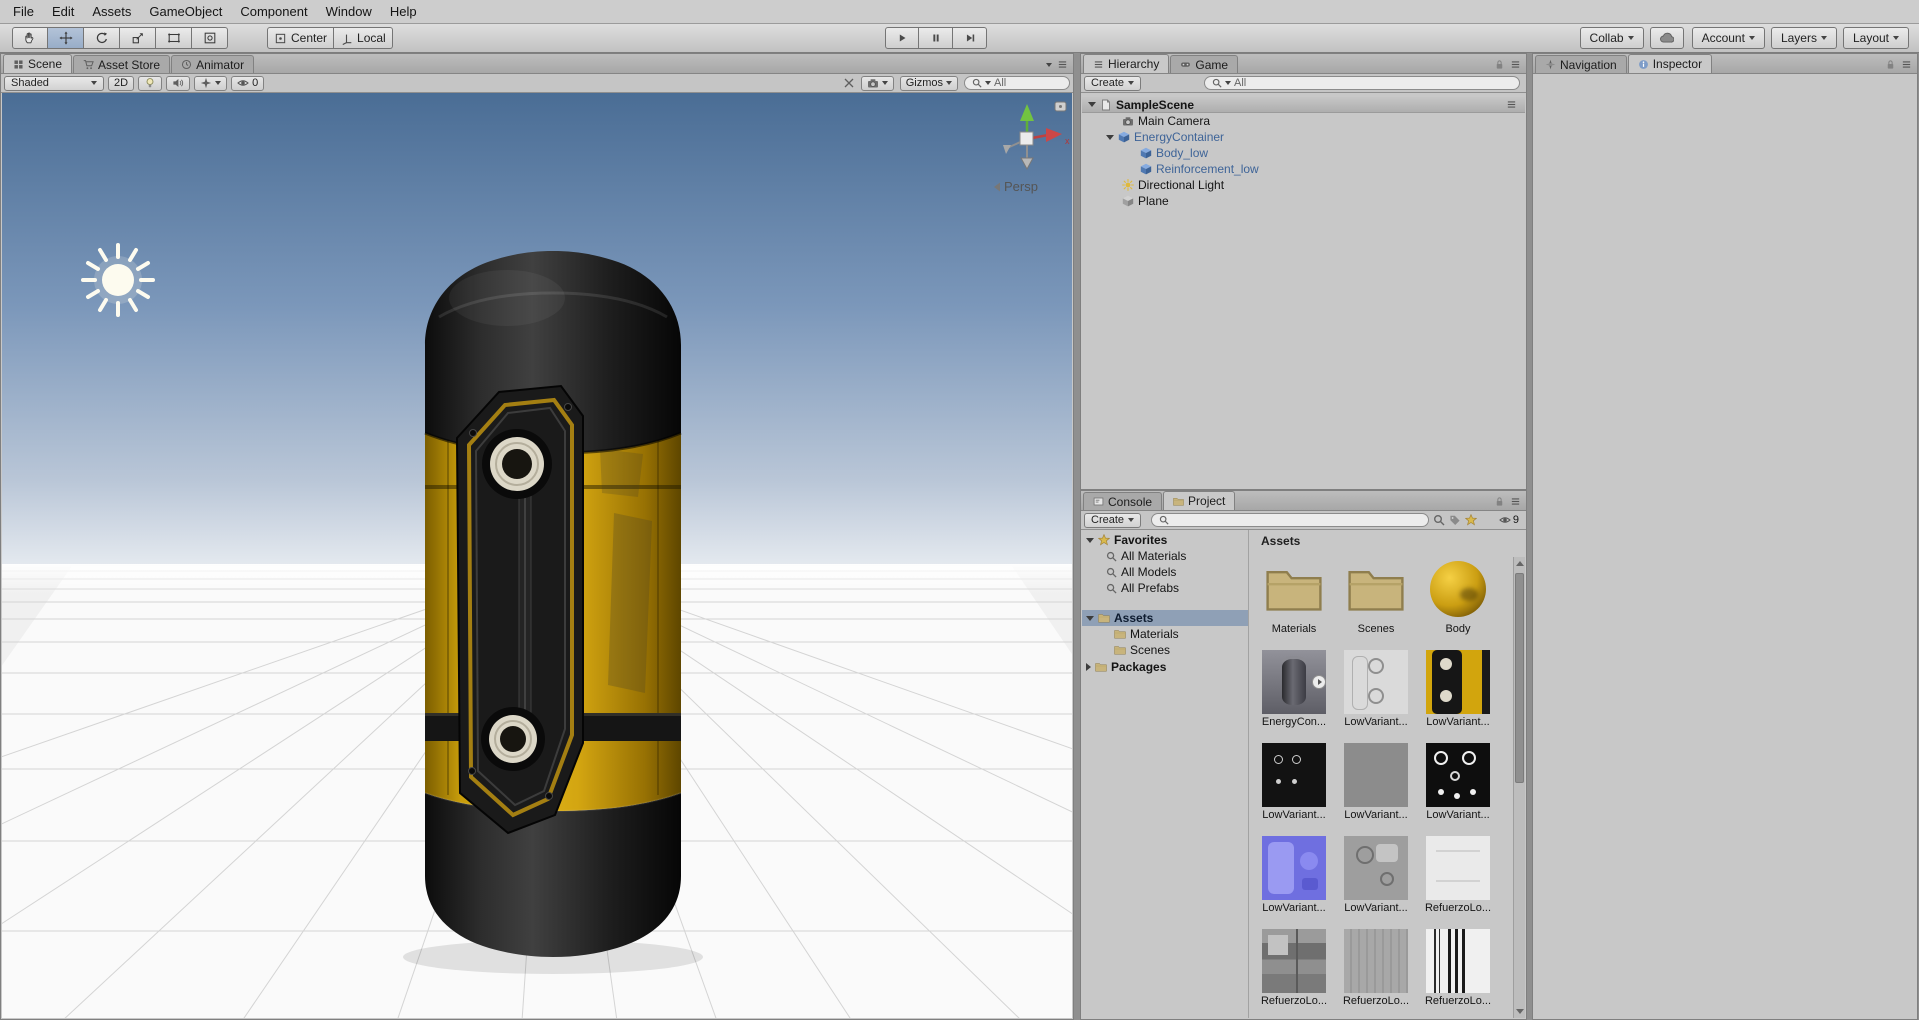 This screenshot has height=1020, width=1919. I want to click on scene-visibility-toggle: 0, so click(248, 83).